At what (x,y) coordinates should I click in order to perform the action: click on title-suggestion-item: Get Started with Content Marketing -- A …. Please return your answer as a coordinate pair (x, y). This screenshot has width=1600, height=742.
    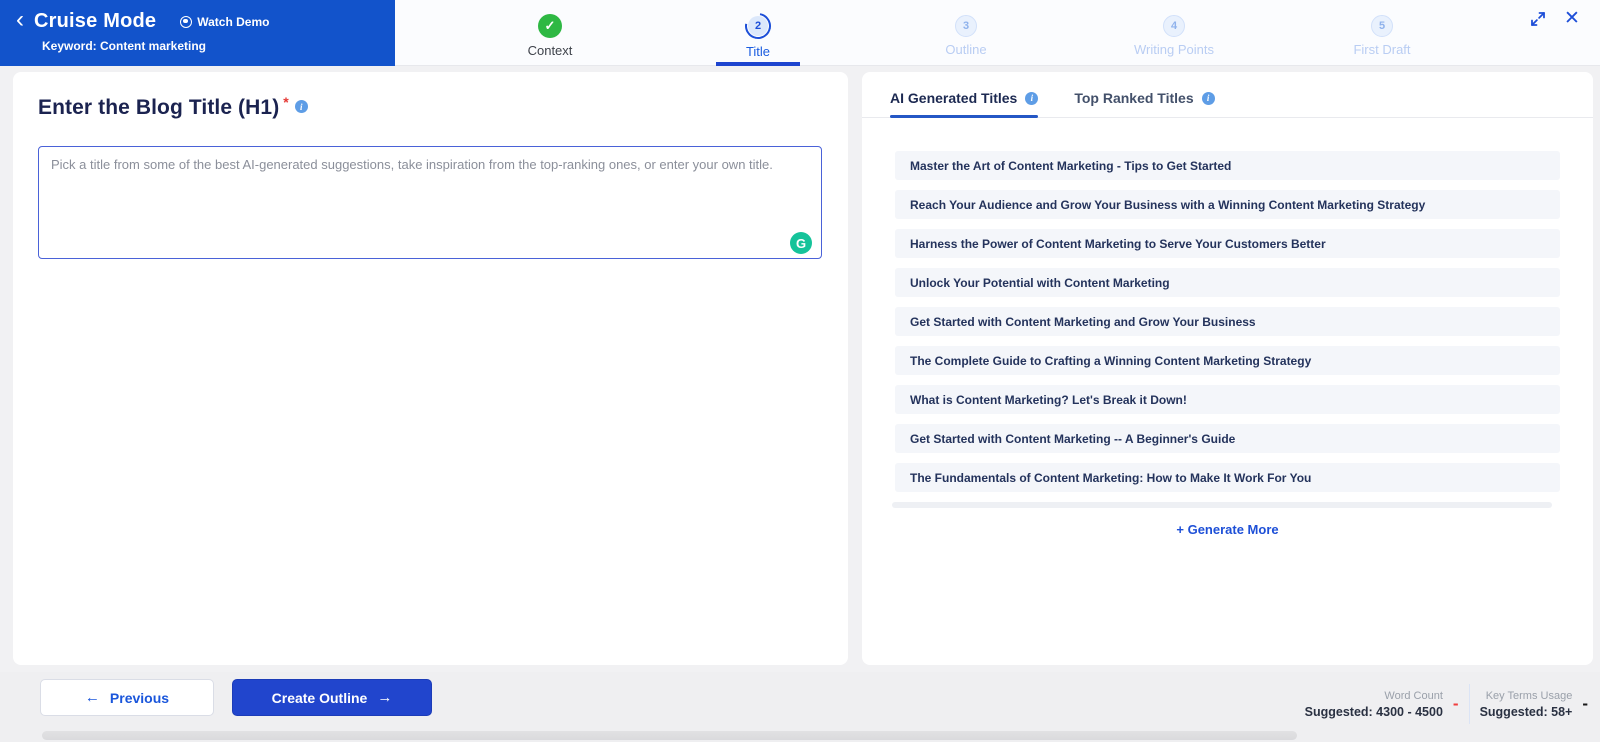
    Looking at the image, I should click on (1227, 438).